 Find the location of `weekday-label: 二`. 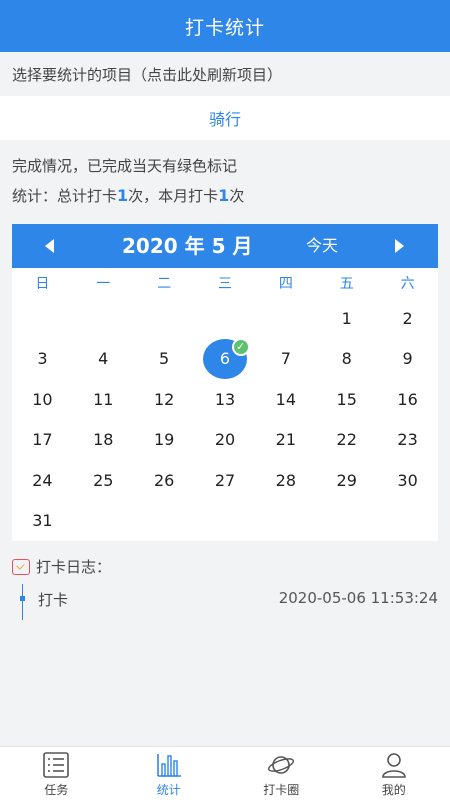

weekday-label: 二 is located at coordinates (164, 284).